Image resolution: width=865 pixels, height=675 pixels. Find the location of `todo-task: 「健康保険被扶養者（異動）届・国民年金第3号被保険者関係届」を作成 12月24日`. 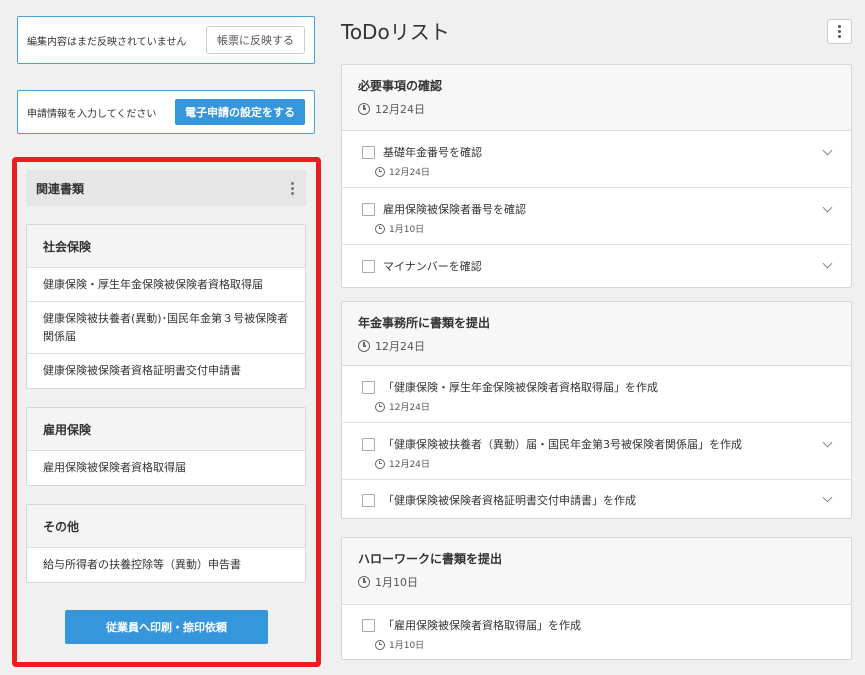

todo-task: 「健康保険被扶養者（異動）届・国民年金第3号被保険者関係届」を作成 12月24日 is located at coordinates (596, 451).